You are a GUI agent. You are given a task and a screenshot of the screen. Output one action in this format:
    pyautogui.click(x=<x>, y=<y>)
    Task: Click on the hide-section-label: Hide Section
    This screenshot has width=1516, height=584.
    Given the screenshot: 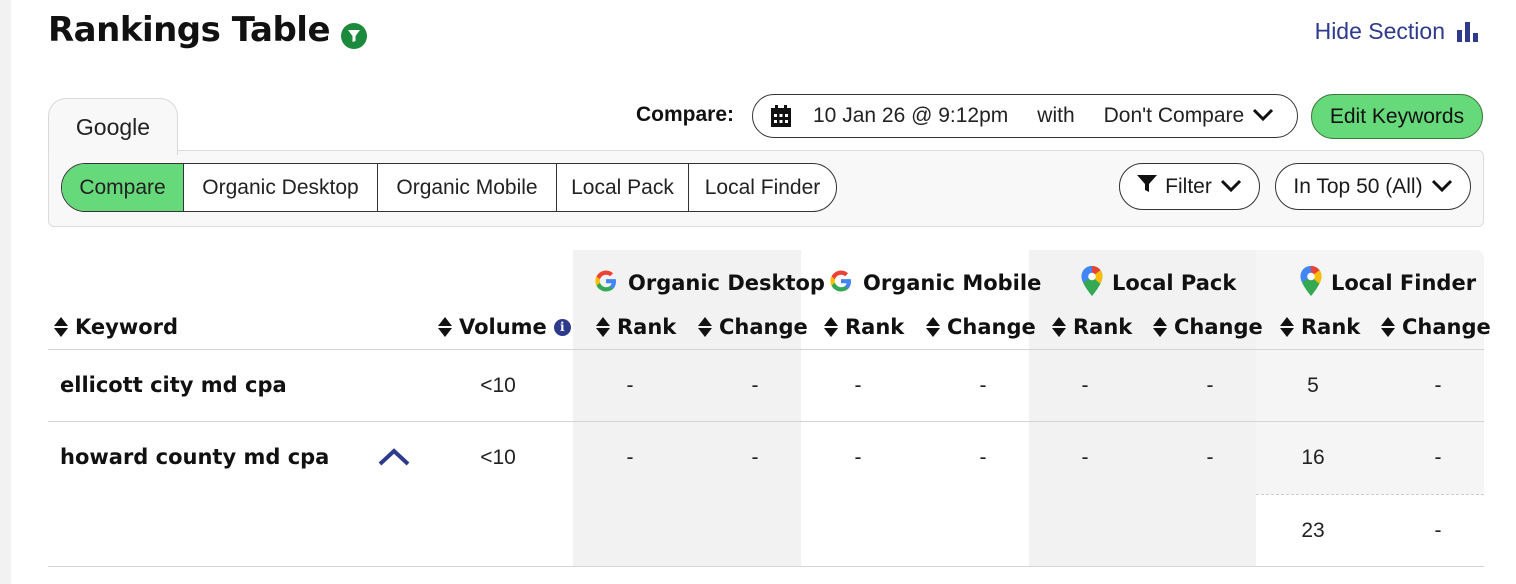 What is the action you would take?
    pyautogui.click(x=1379, y=31)
    